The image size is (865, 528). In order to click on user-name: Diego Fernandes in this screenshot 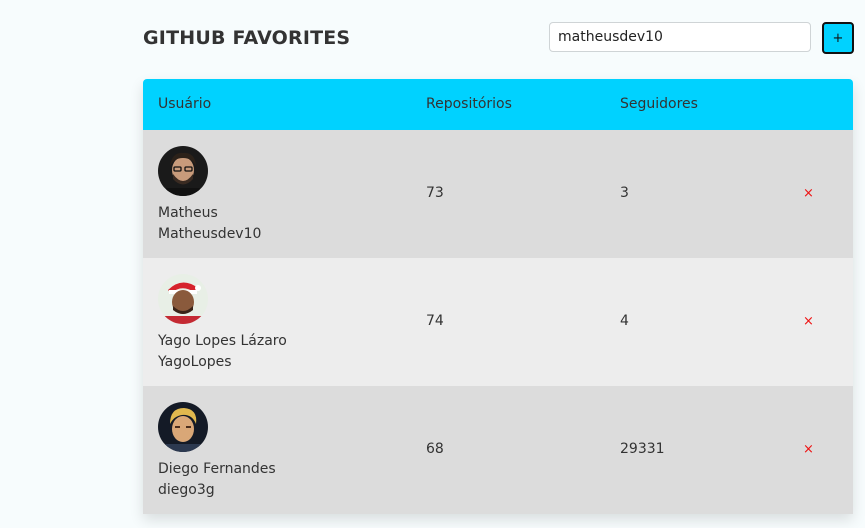, I will do `click(217, 469)`.